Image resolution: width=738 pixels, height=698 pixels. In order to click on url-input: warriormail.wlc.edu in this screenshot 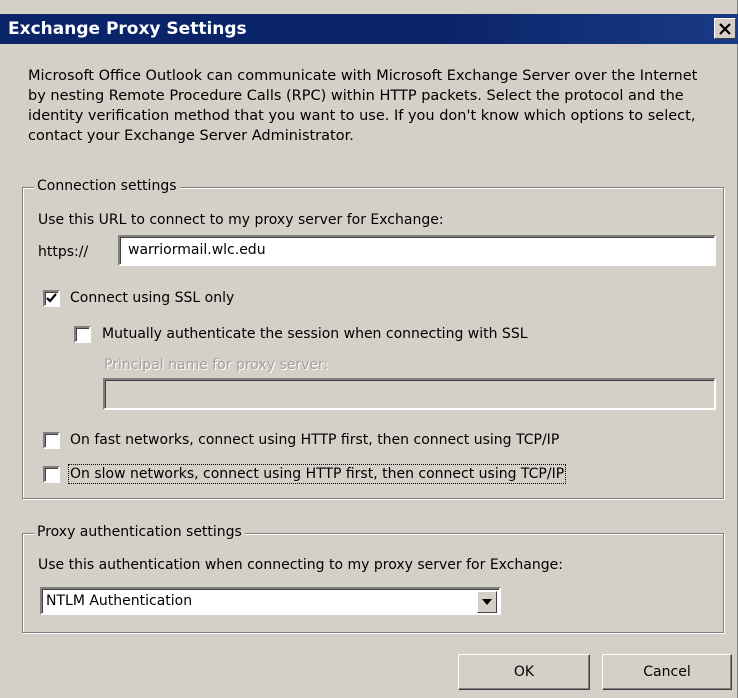, I will do `click(417, 250)`.